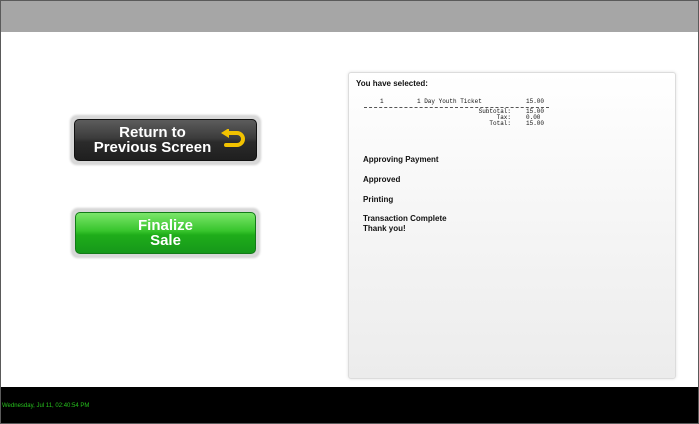 This screenshot has width=699, height=424. What do you see at coordinates (456, 124) in the screenshot?
I see `total-row: Total: 15.00` at bounding box center [456, 124].